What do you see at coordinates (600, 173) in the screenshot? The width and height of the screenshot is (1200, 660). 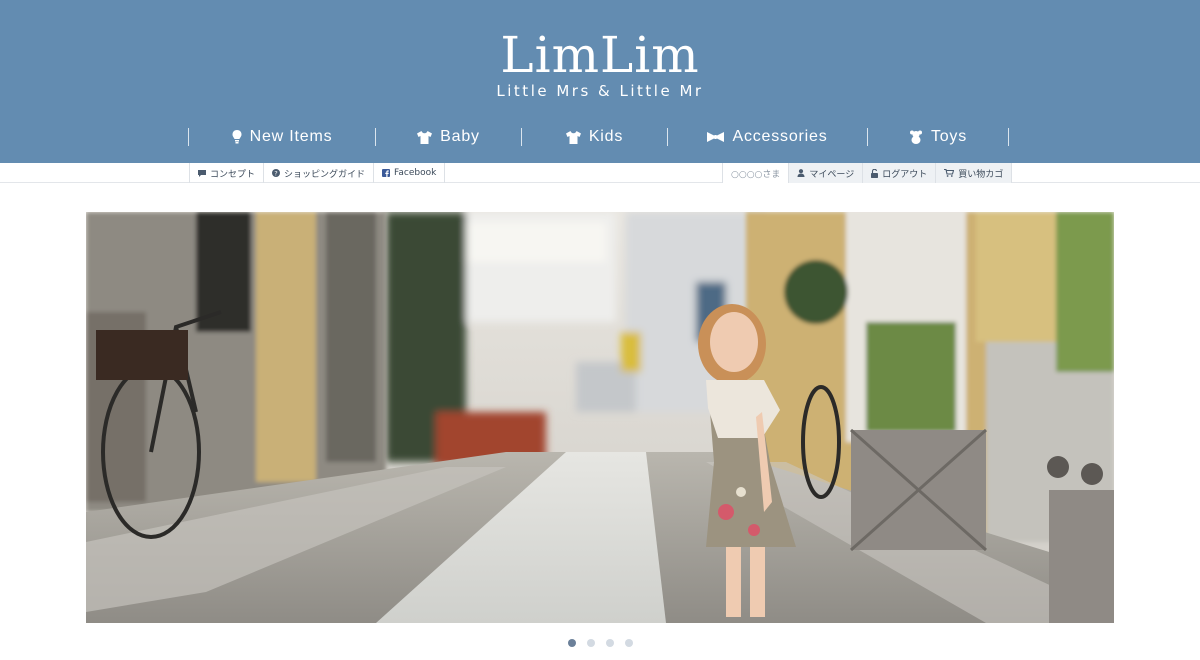 I see `utility-bar: コンセプト ? ショッピングガイド Facebook ○○○○さま マイページ` at bounding box center [600, 173].